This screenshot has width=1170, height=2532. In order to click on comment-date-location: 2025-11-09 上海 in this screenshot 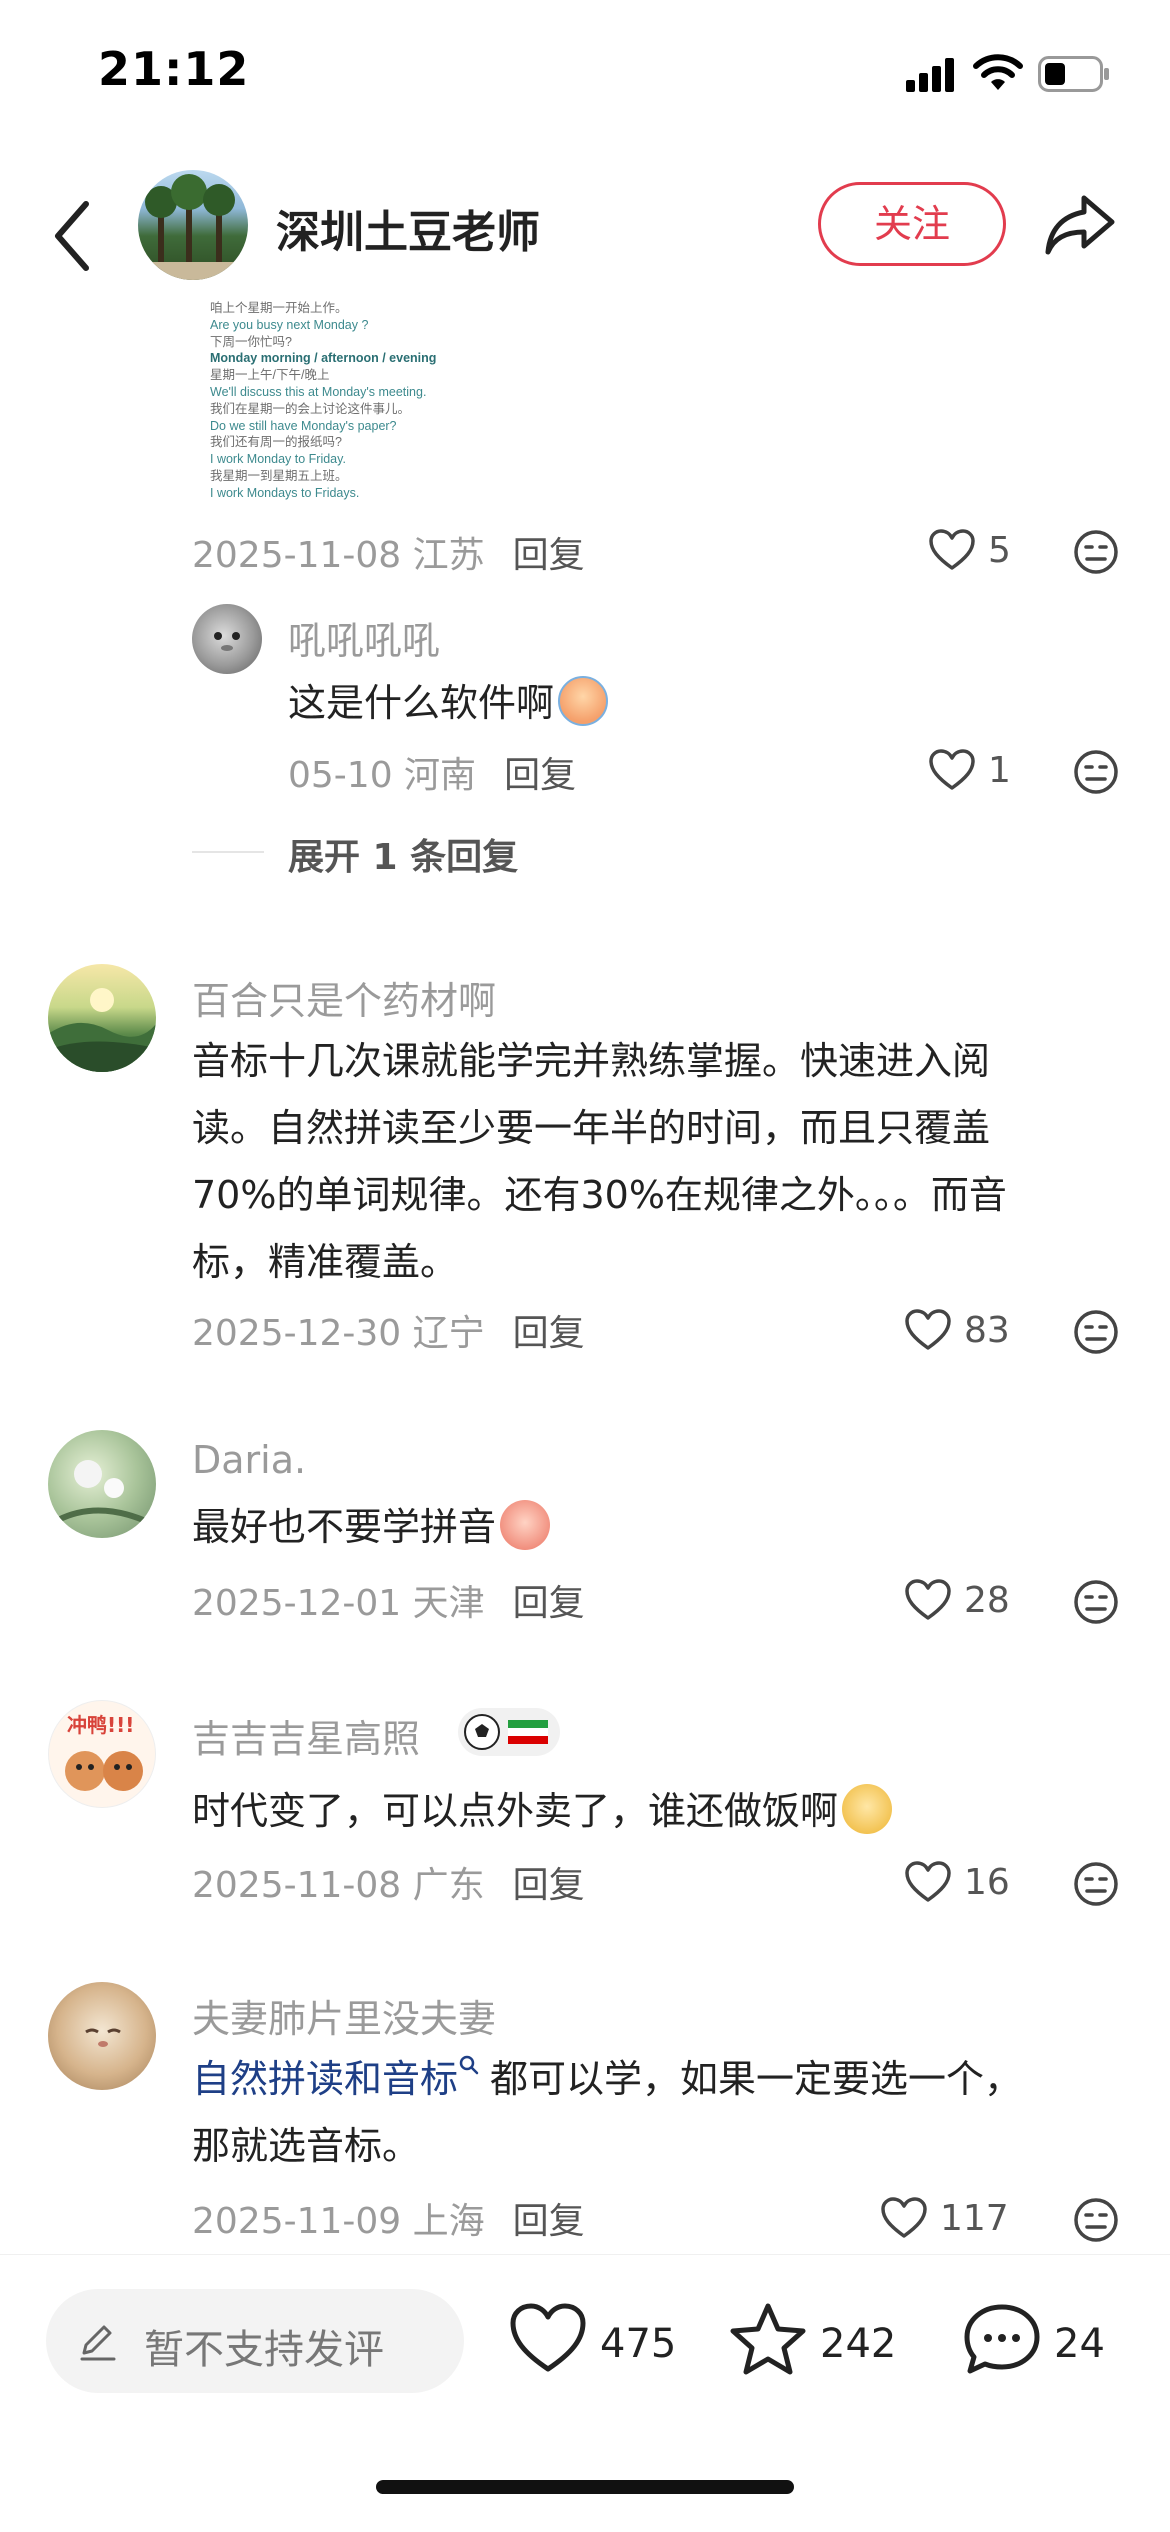, I will do `click(338, 2221)`.